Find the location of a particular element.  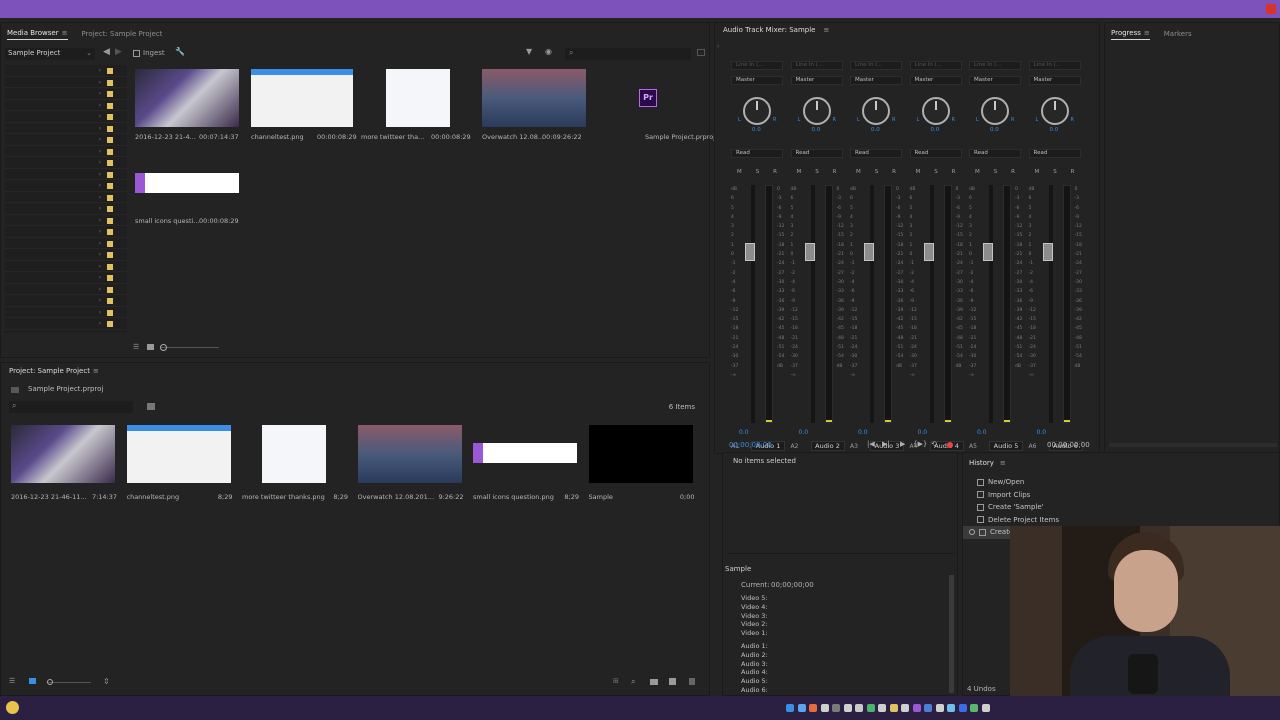

go-to-out-icon: ▶| is located at coordinates (886, 444).